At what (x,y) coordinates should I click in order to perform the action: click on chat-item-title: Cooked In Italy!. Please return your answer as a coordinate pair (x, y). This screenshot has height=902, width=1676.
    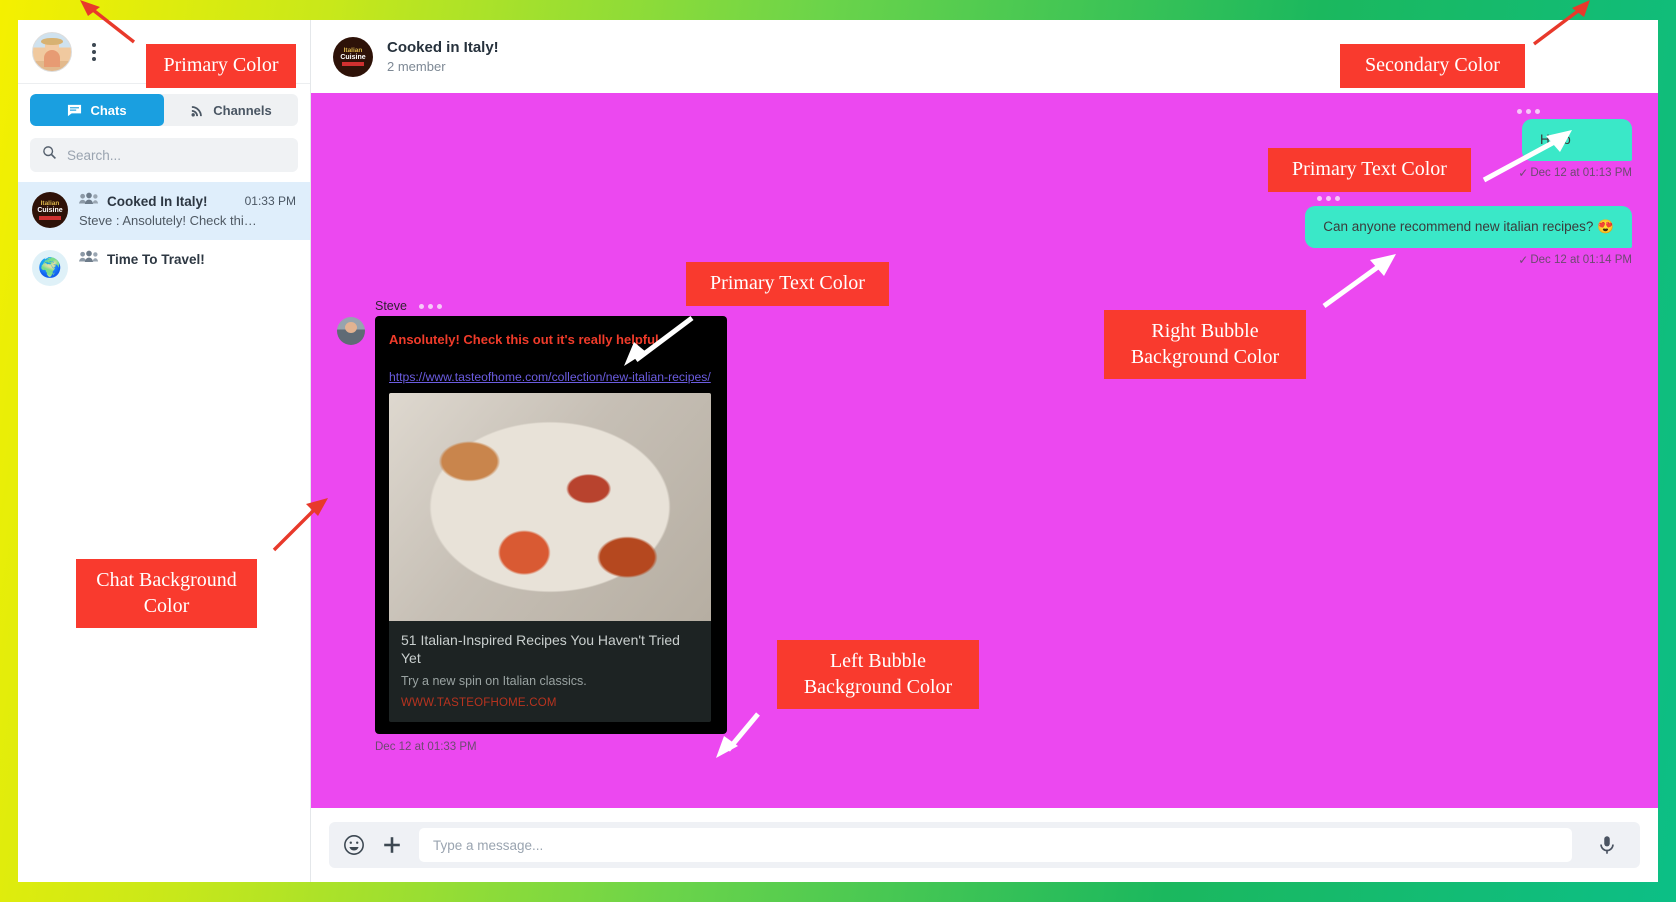
    Looking at the image, I should click on (157, 201).